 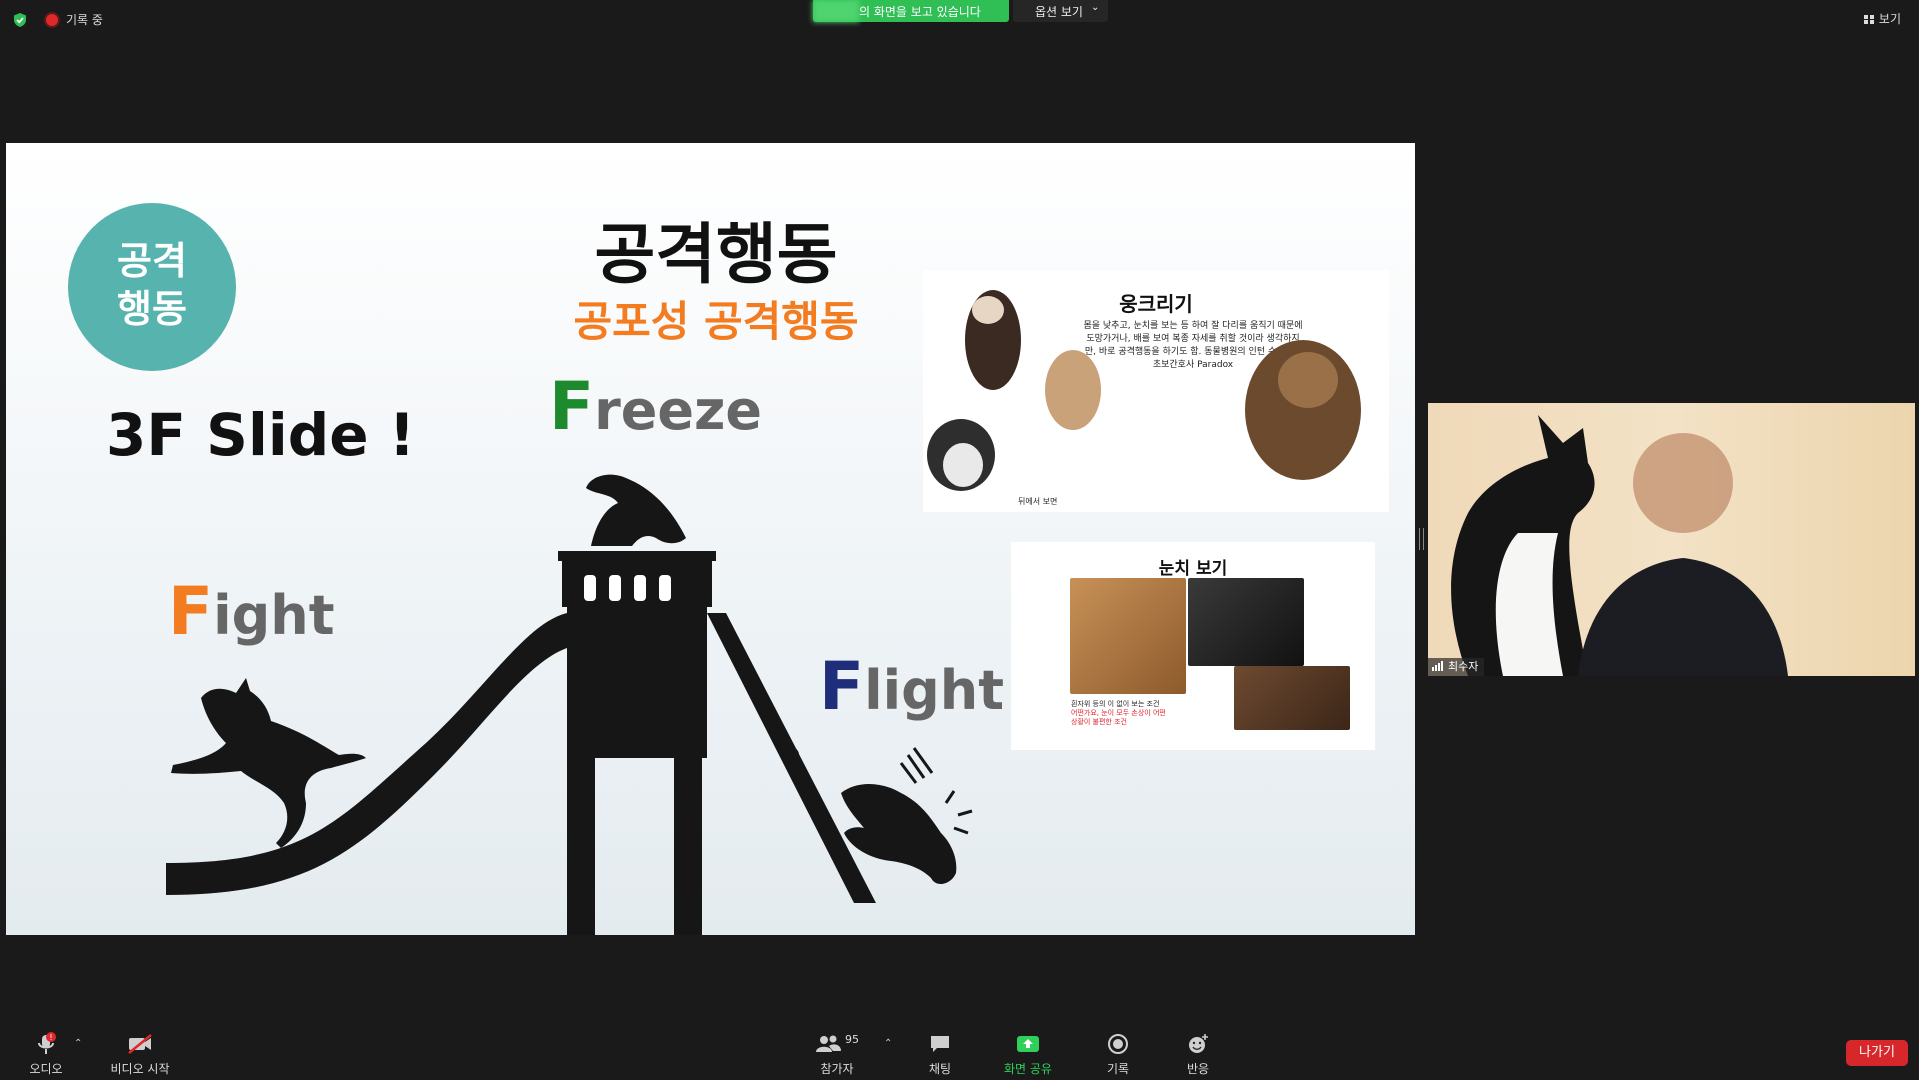 What do you see at coordinates (140, 1069) in the screenshot?
I see `video-label: 비디오 시작` at bounding box center [140, 1069].